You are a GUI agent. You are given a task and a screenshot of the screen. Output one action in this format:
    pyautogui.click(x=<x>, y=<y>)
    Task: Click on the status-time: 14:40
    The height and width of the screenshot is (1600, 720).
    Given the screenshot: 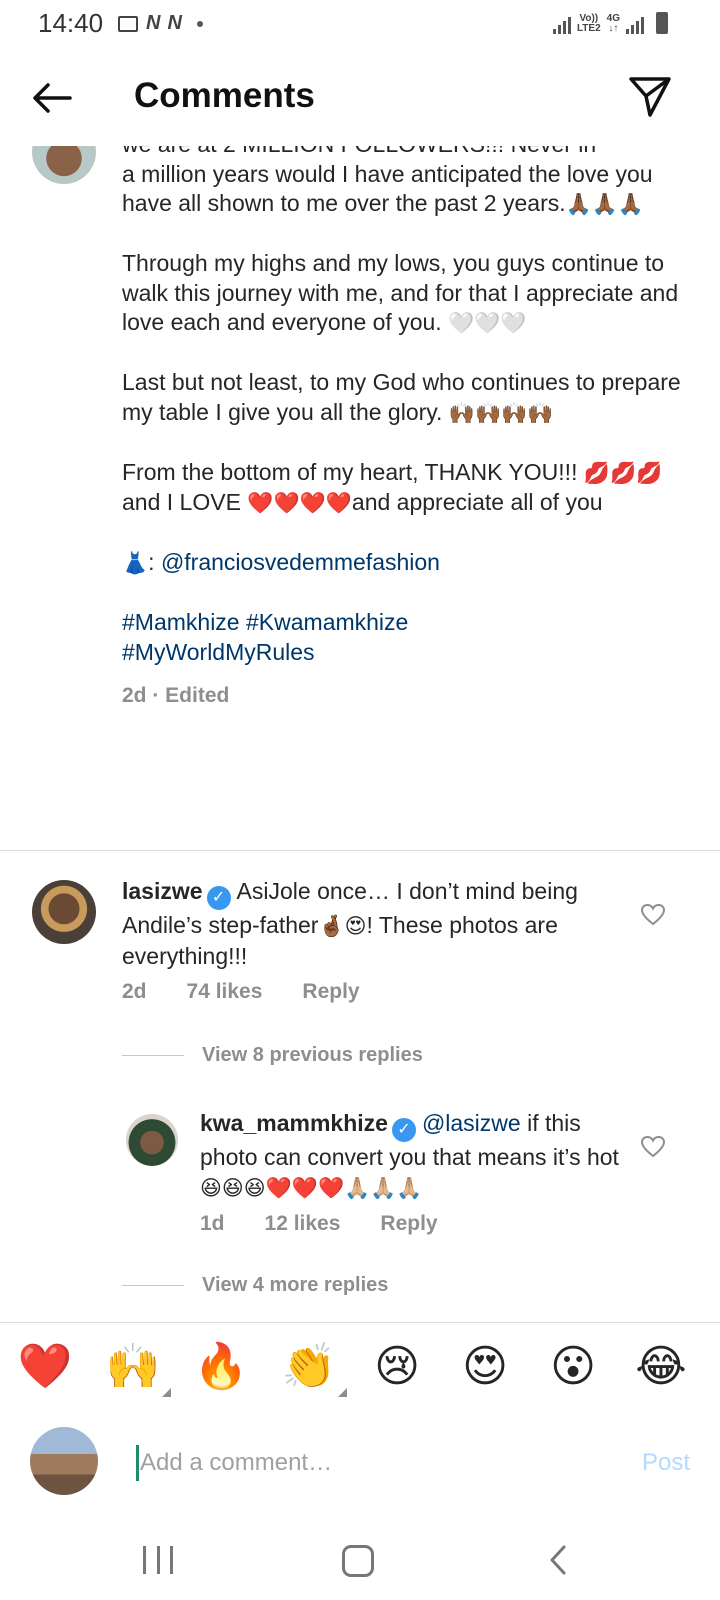 What is the action you would take?
    pyautogui.click(x=71, y=23)
    